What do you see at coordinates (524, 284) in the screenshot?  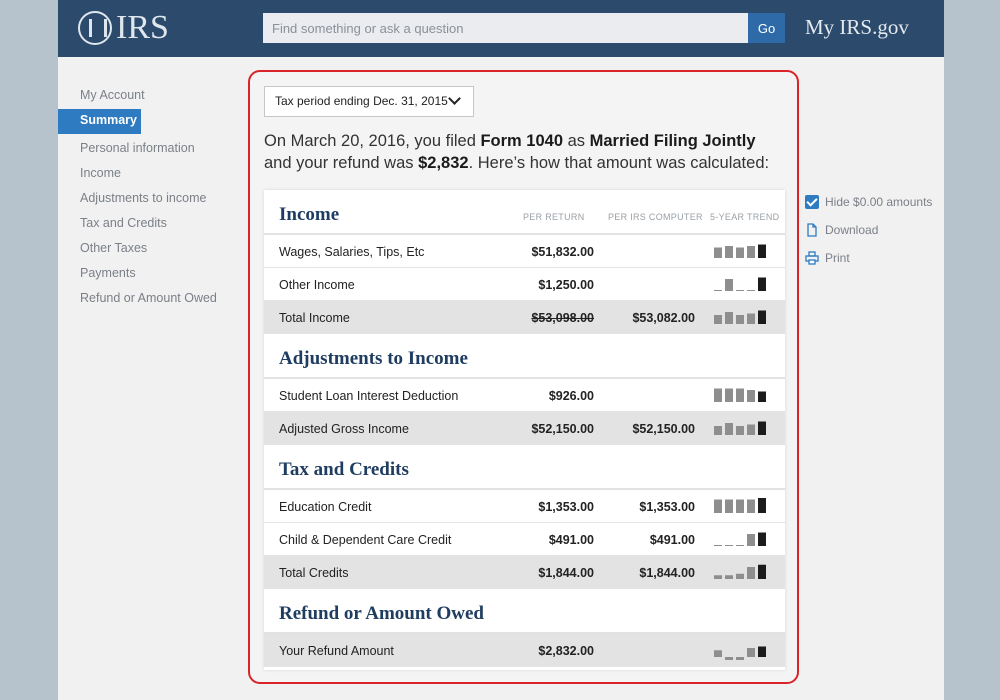 I see `table-row: Other Income $1,250.00` at bounding box center [524, 284].